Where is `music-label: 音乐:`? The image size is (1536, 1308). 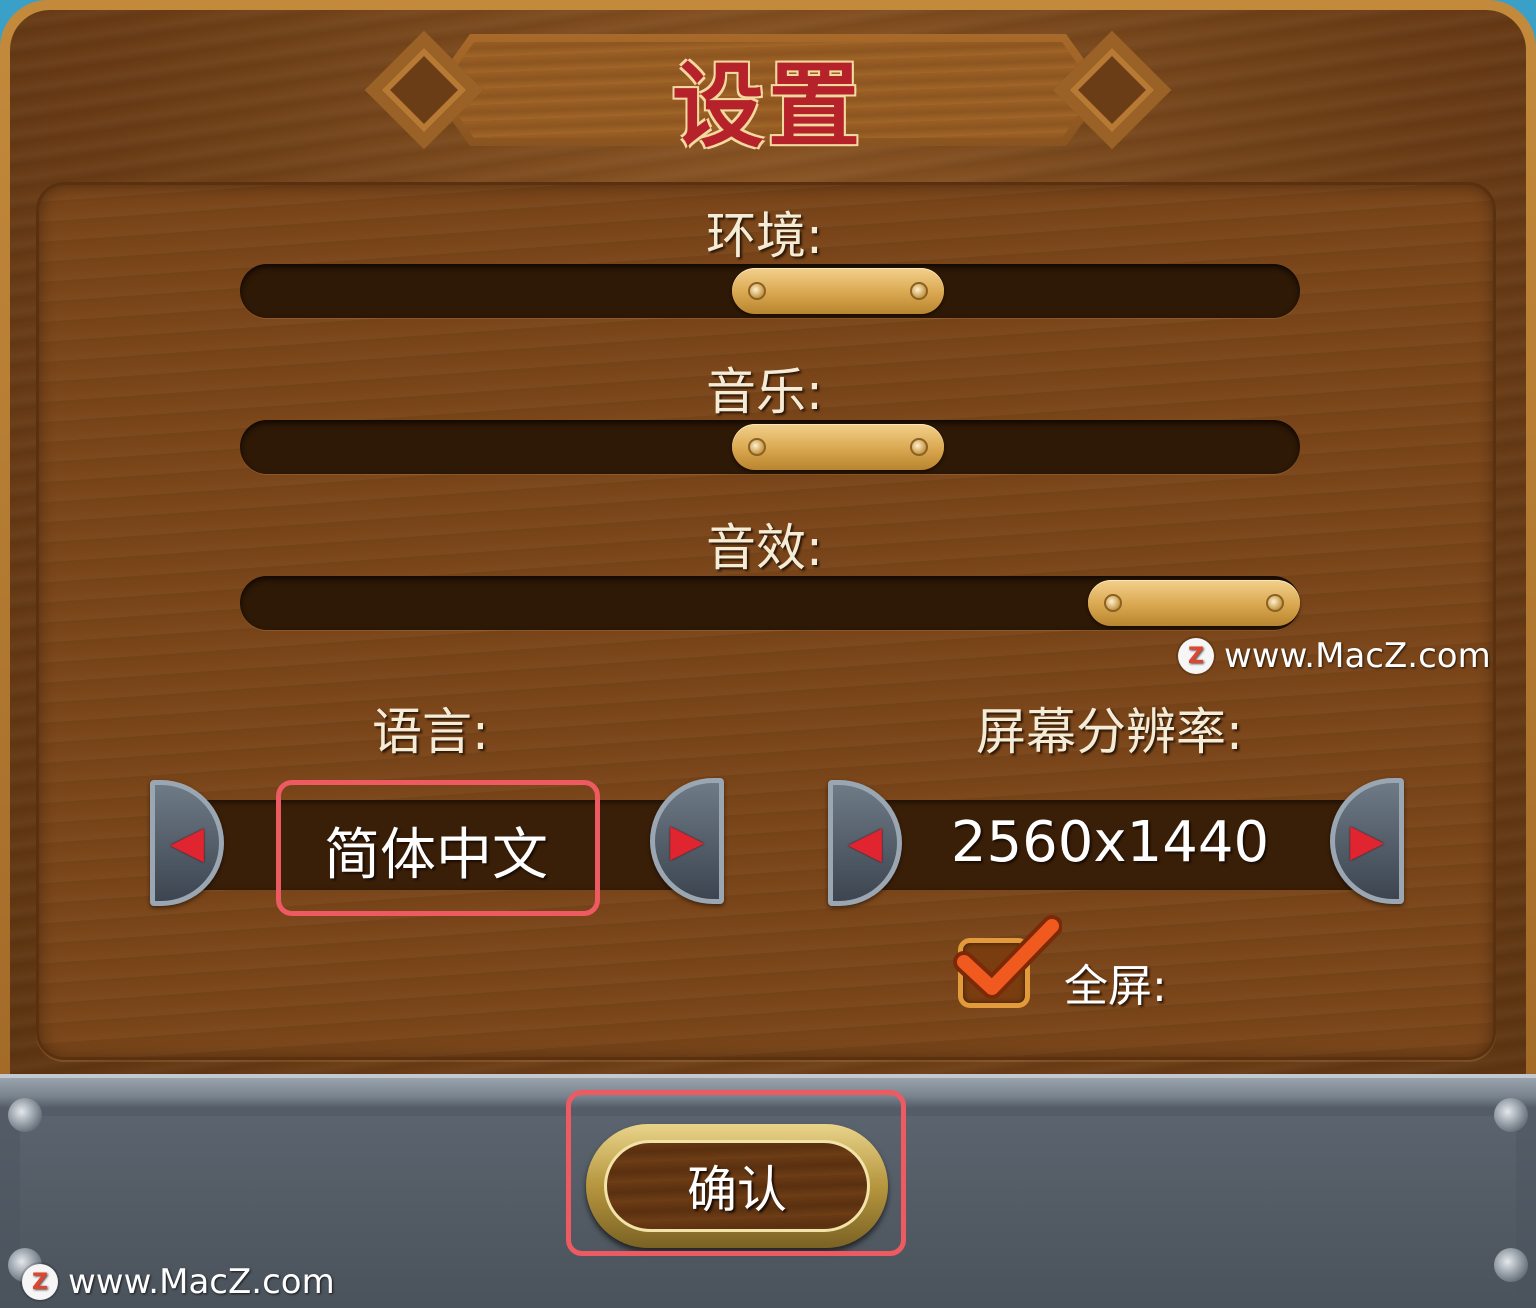
music-label: 音乐: is located at coordinates (764, 392).